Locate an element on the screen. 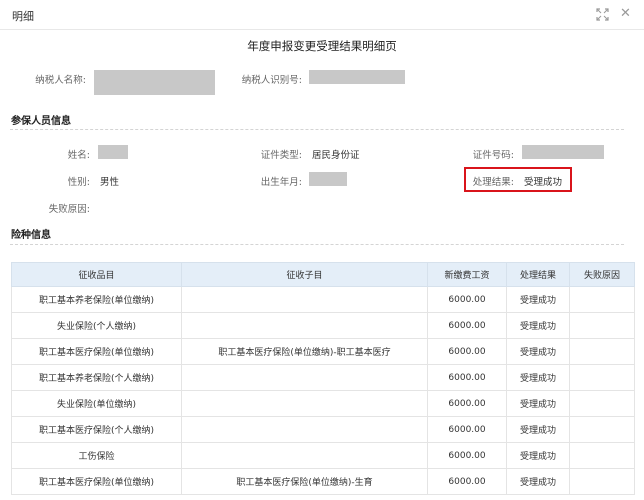 Image resolution: width=644 pixels, height=500 pixels. column-header: 征收子目 is located at coordinates (304, 274).